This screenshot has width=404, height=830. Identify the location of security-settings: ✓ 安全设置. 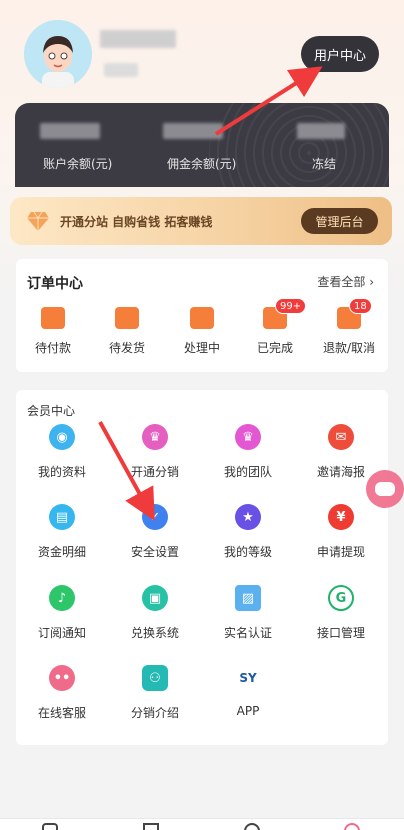
(155, 532).